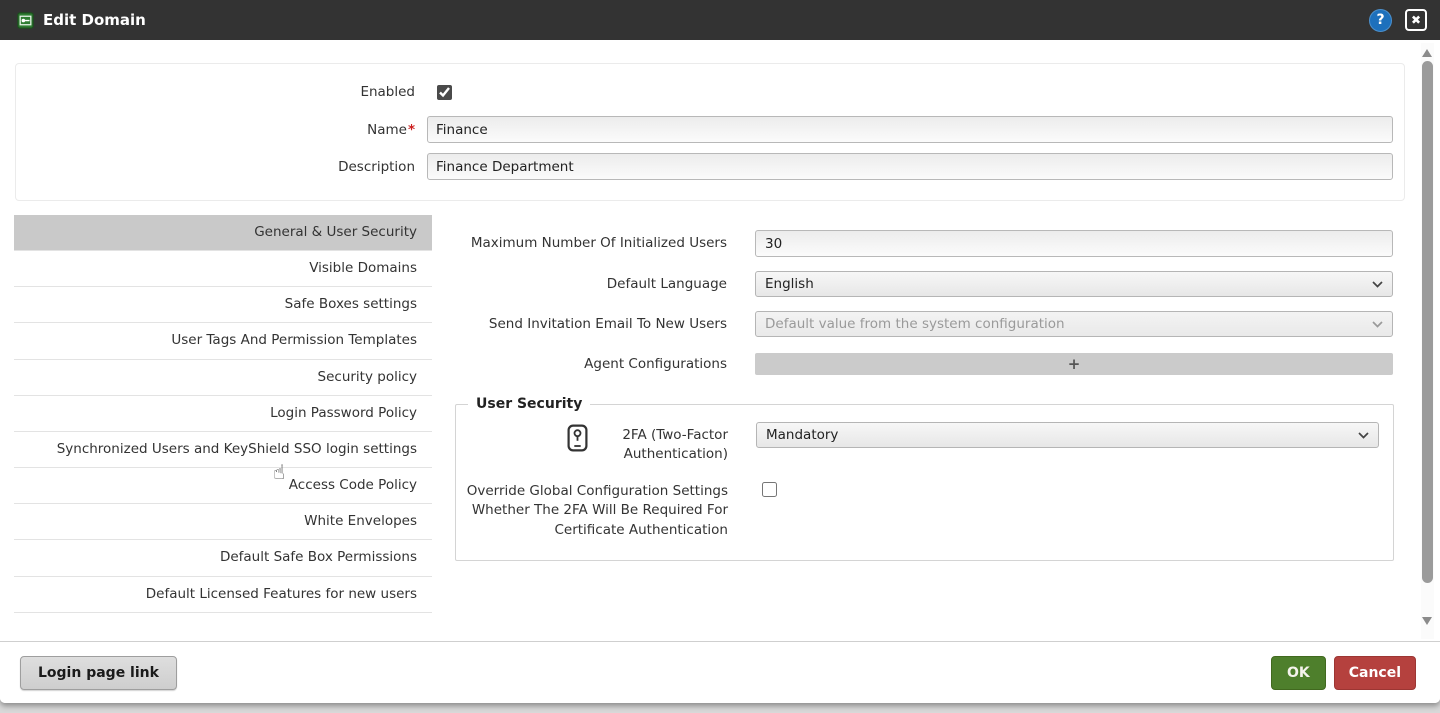  Describe the element at coordinates (94, 20) in the screenshot. I see `dialog-title: Edit Domain` at that location.